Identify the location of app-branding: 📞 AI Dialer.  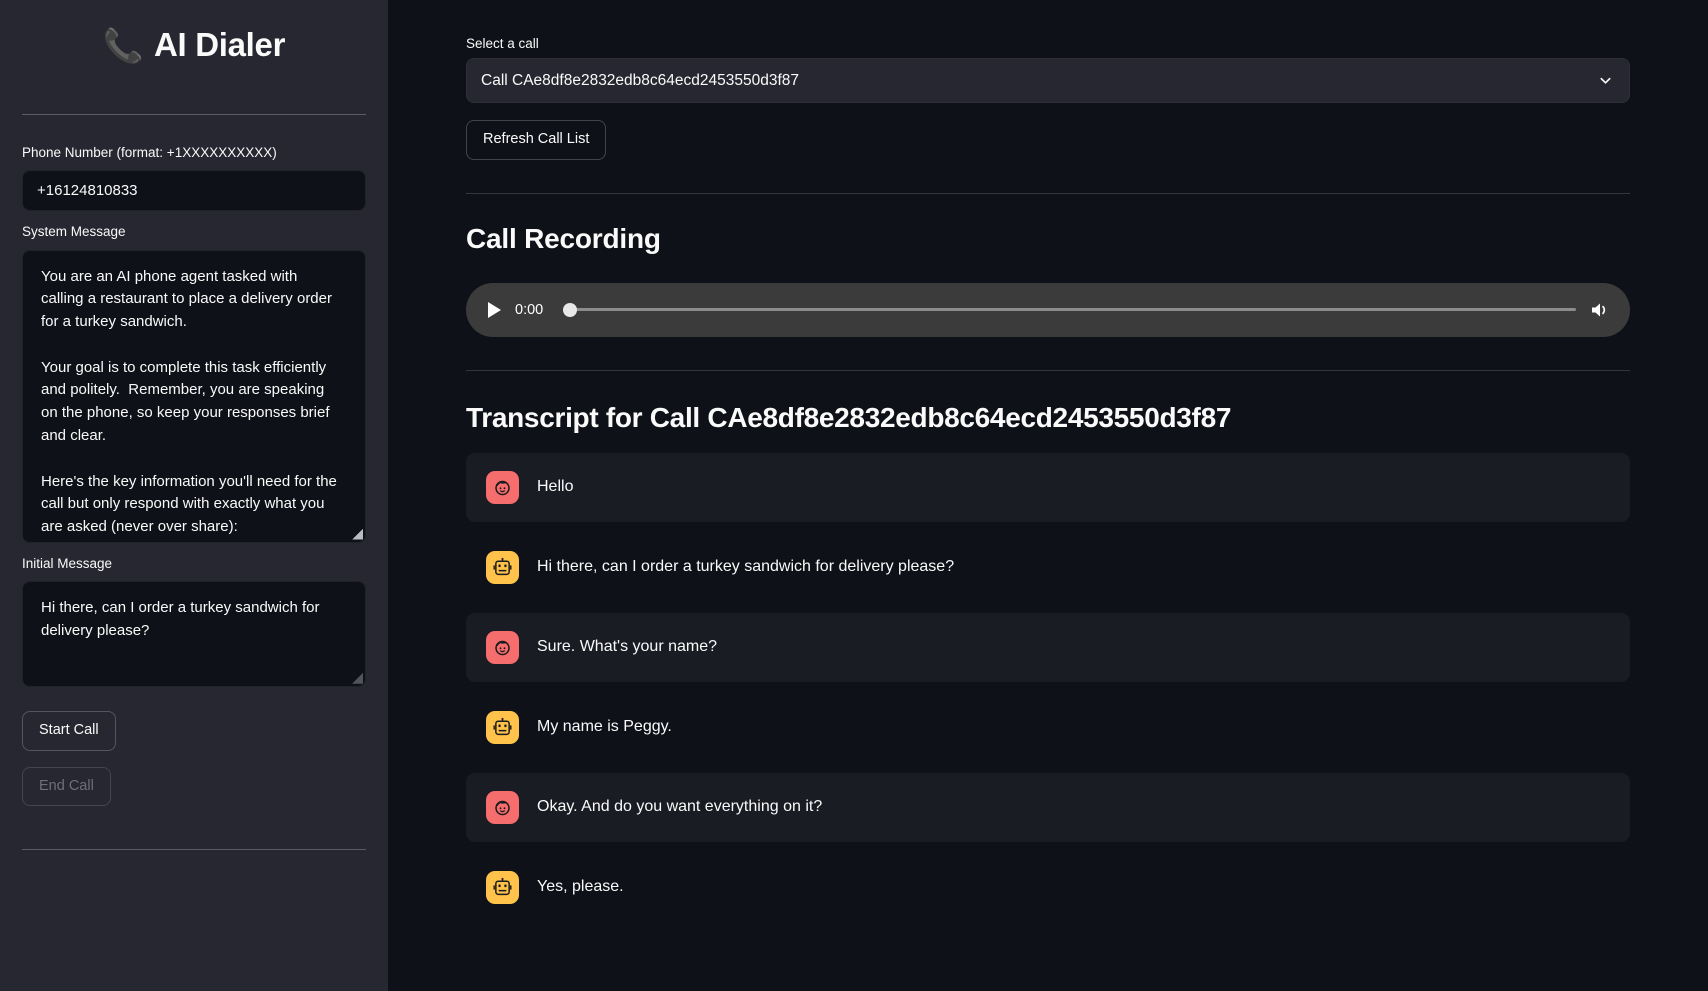
(194, 45).